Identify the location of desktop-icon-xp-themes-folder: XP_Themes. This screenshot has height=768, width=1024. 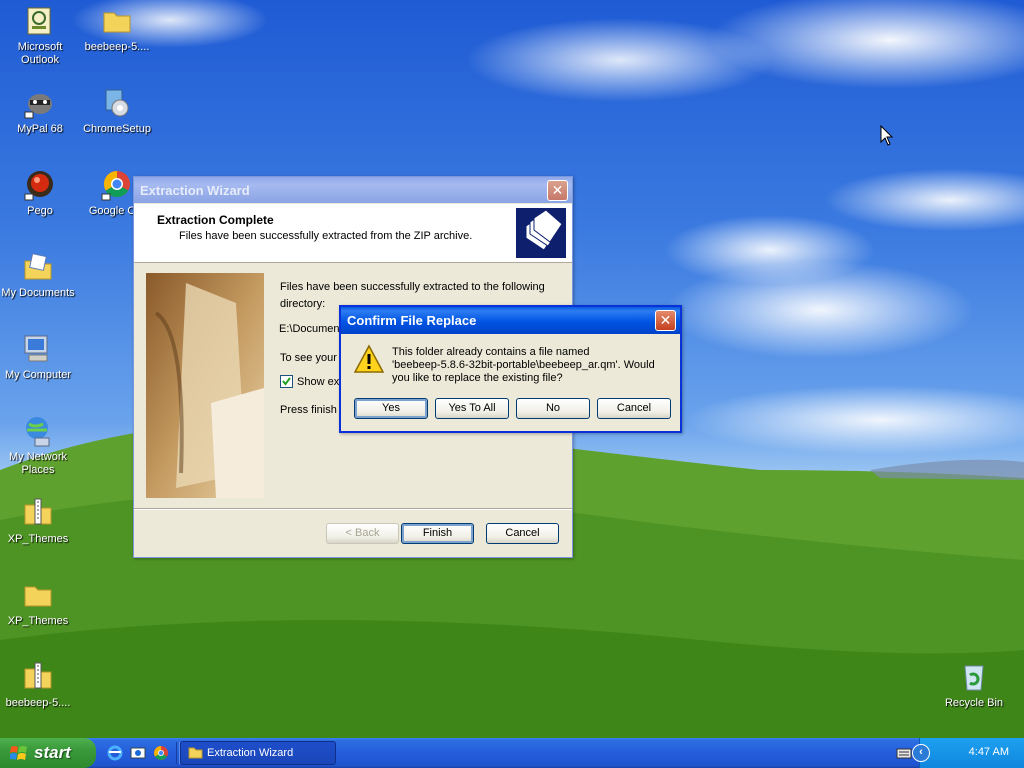
(39, 603).